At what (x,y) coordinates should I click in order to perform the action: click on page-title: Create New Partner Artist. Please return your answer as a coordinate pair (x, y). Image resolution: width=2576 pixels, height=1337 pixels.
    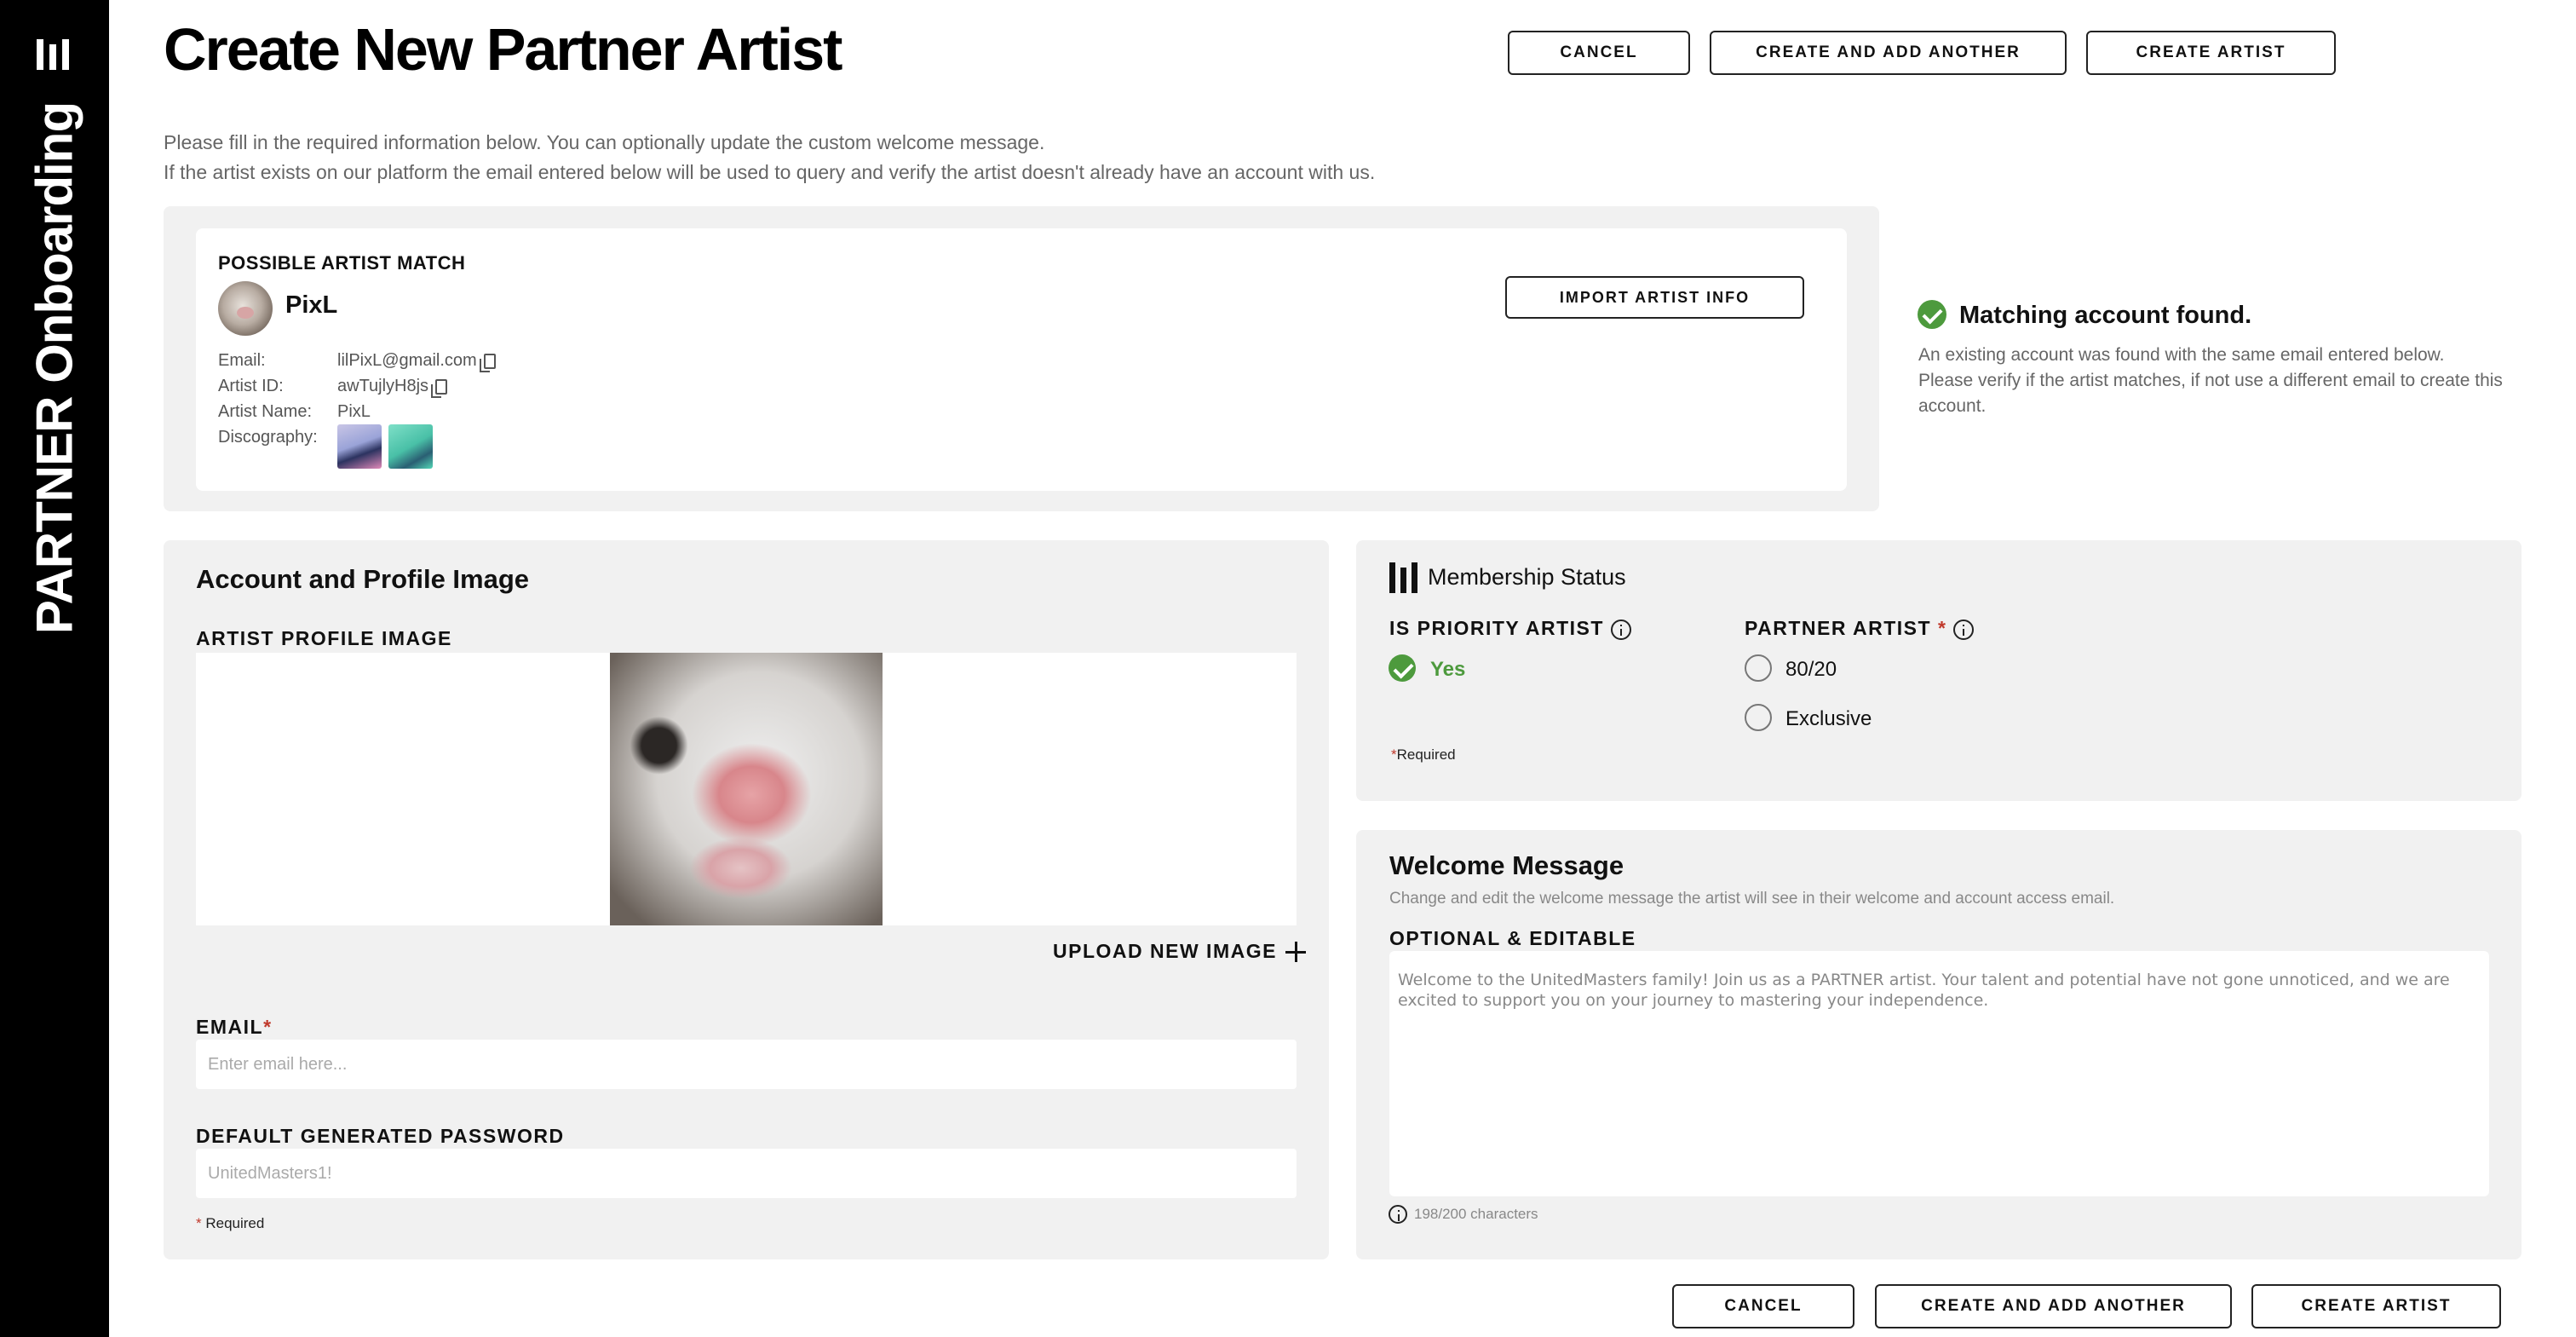
    Looking at the image, I should click on (503, 49).